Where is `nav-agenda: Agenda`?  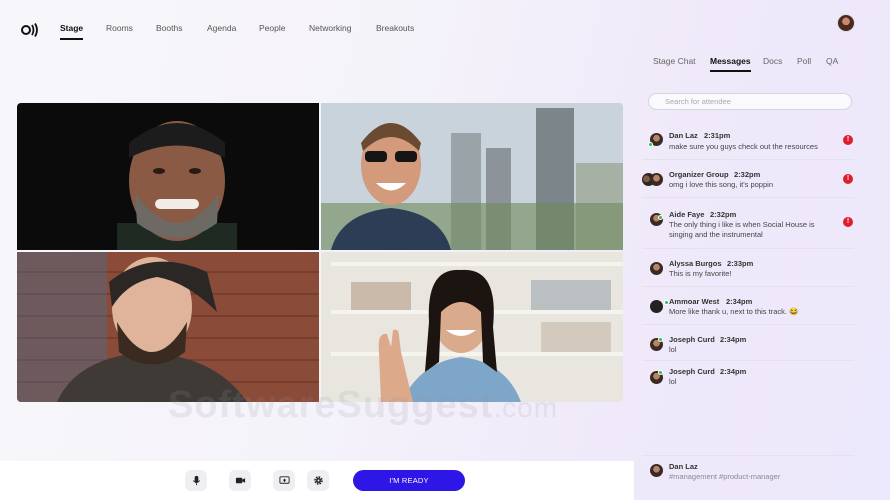
nav-agenda: Agenda is located at coordinates (221, 28).